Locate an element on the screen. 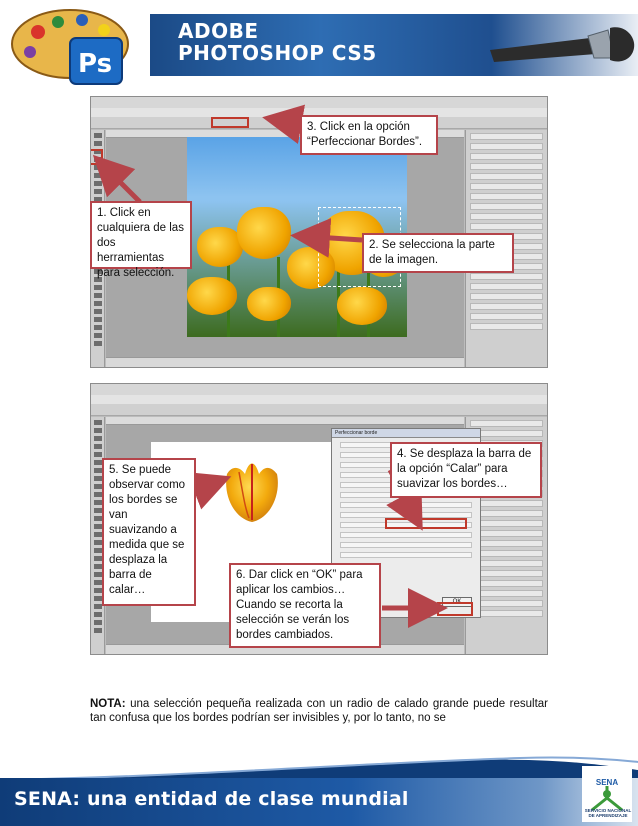  feathered-tulip-image is located at coordinates (252, 492).